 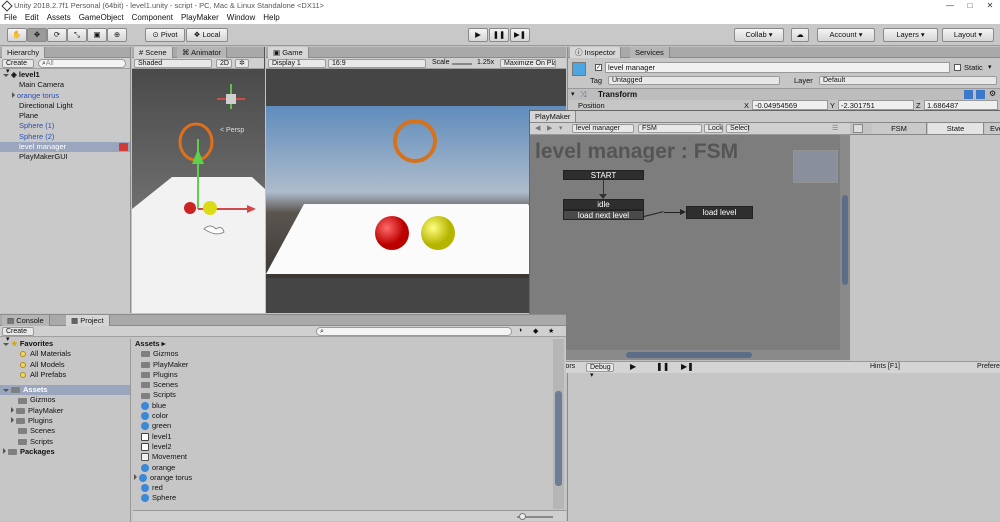 I want to click on menu-assets: Assets, so click(x=59, y=18).